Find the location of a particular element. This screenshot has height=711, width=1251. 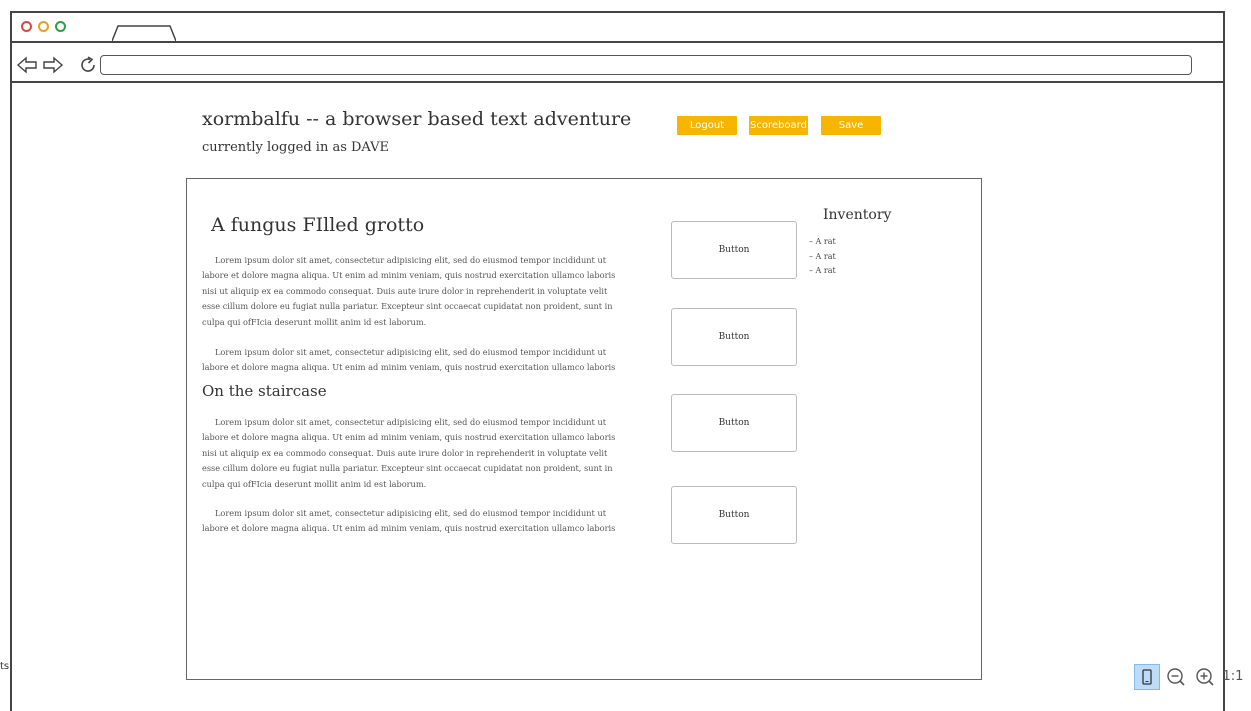

zoom-reset-button: 1:1 is located at coordinates (1233, 677).